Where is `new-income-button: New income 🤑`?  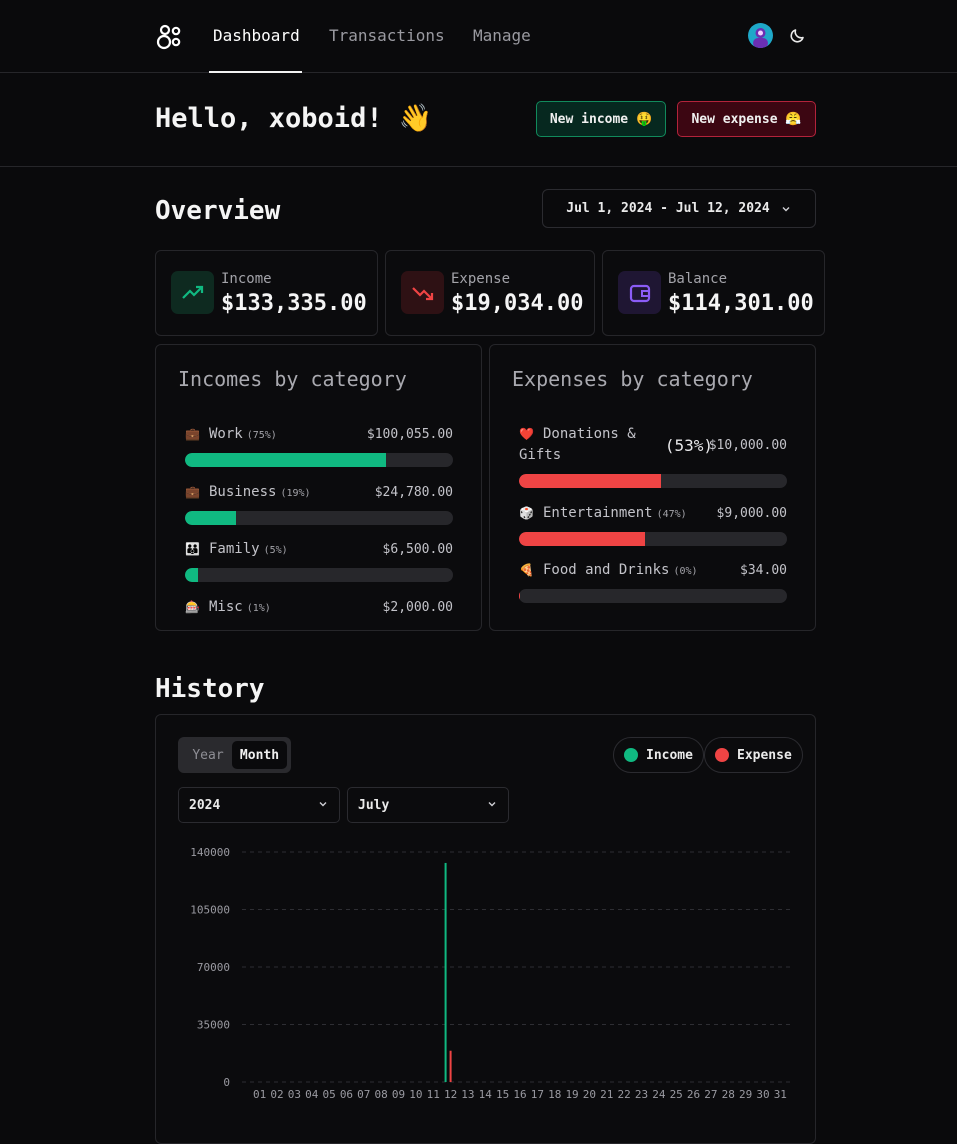 new-income-button: New income 🤑 is located at coordinates (601, 119).